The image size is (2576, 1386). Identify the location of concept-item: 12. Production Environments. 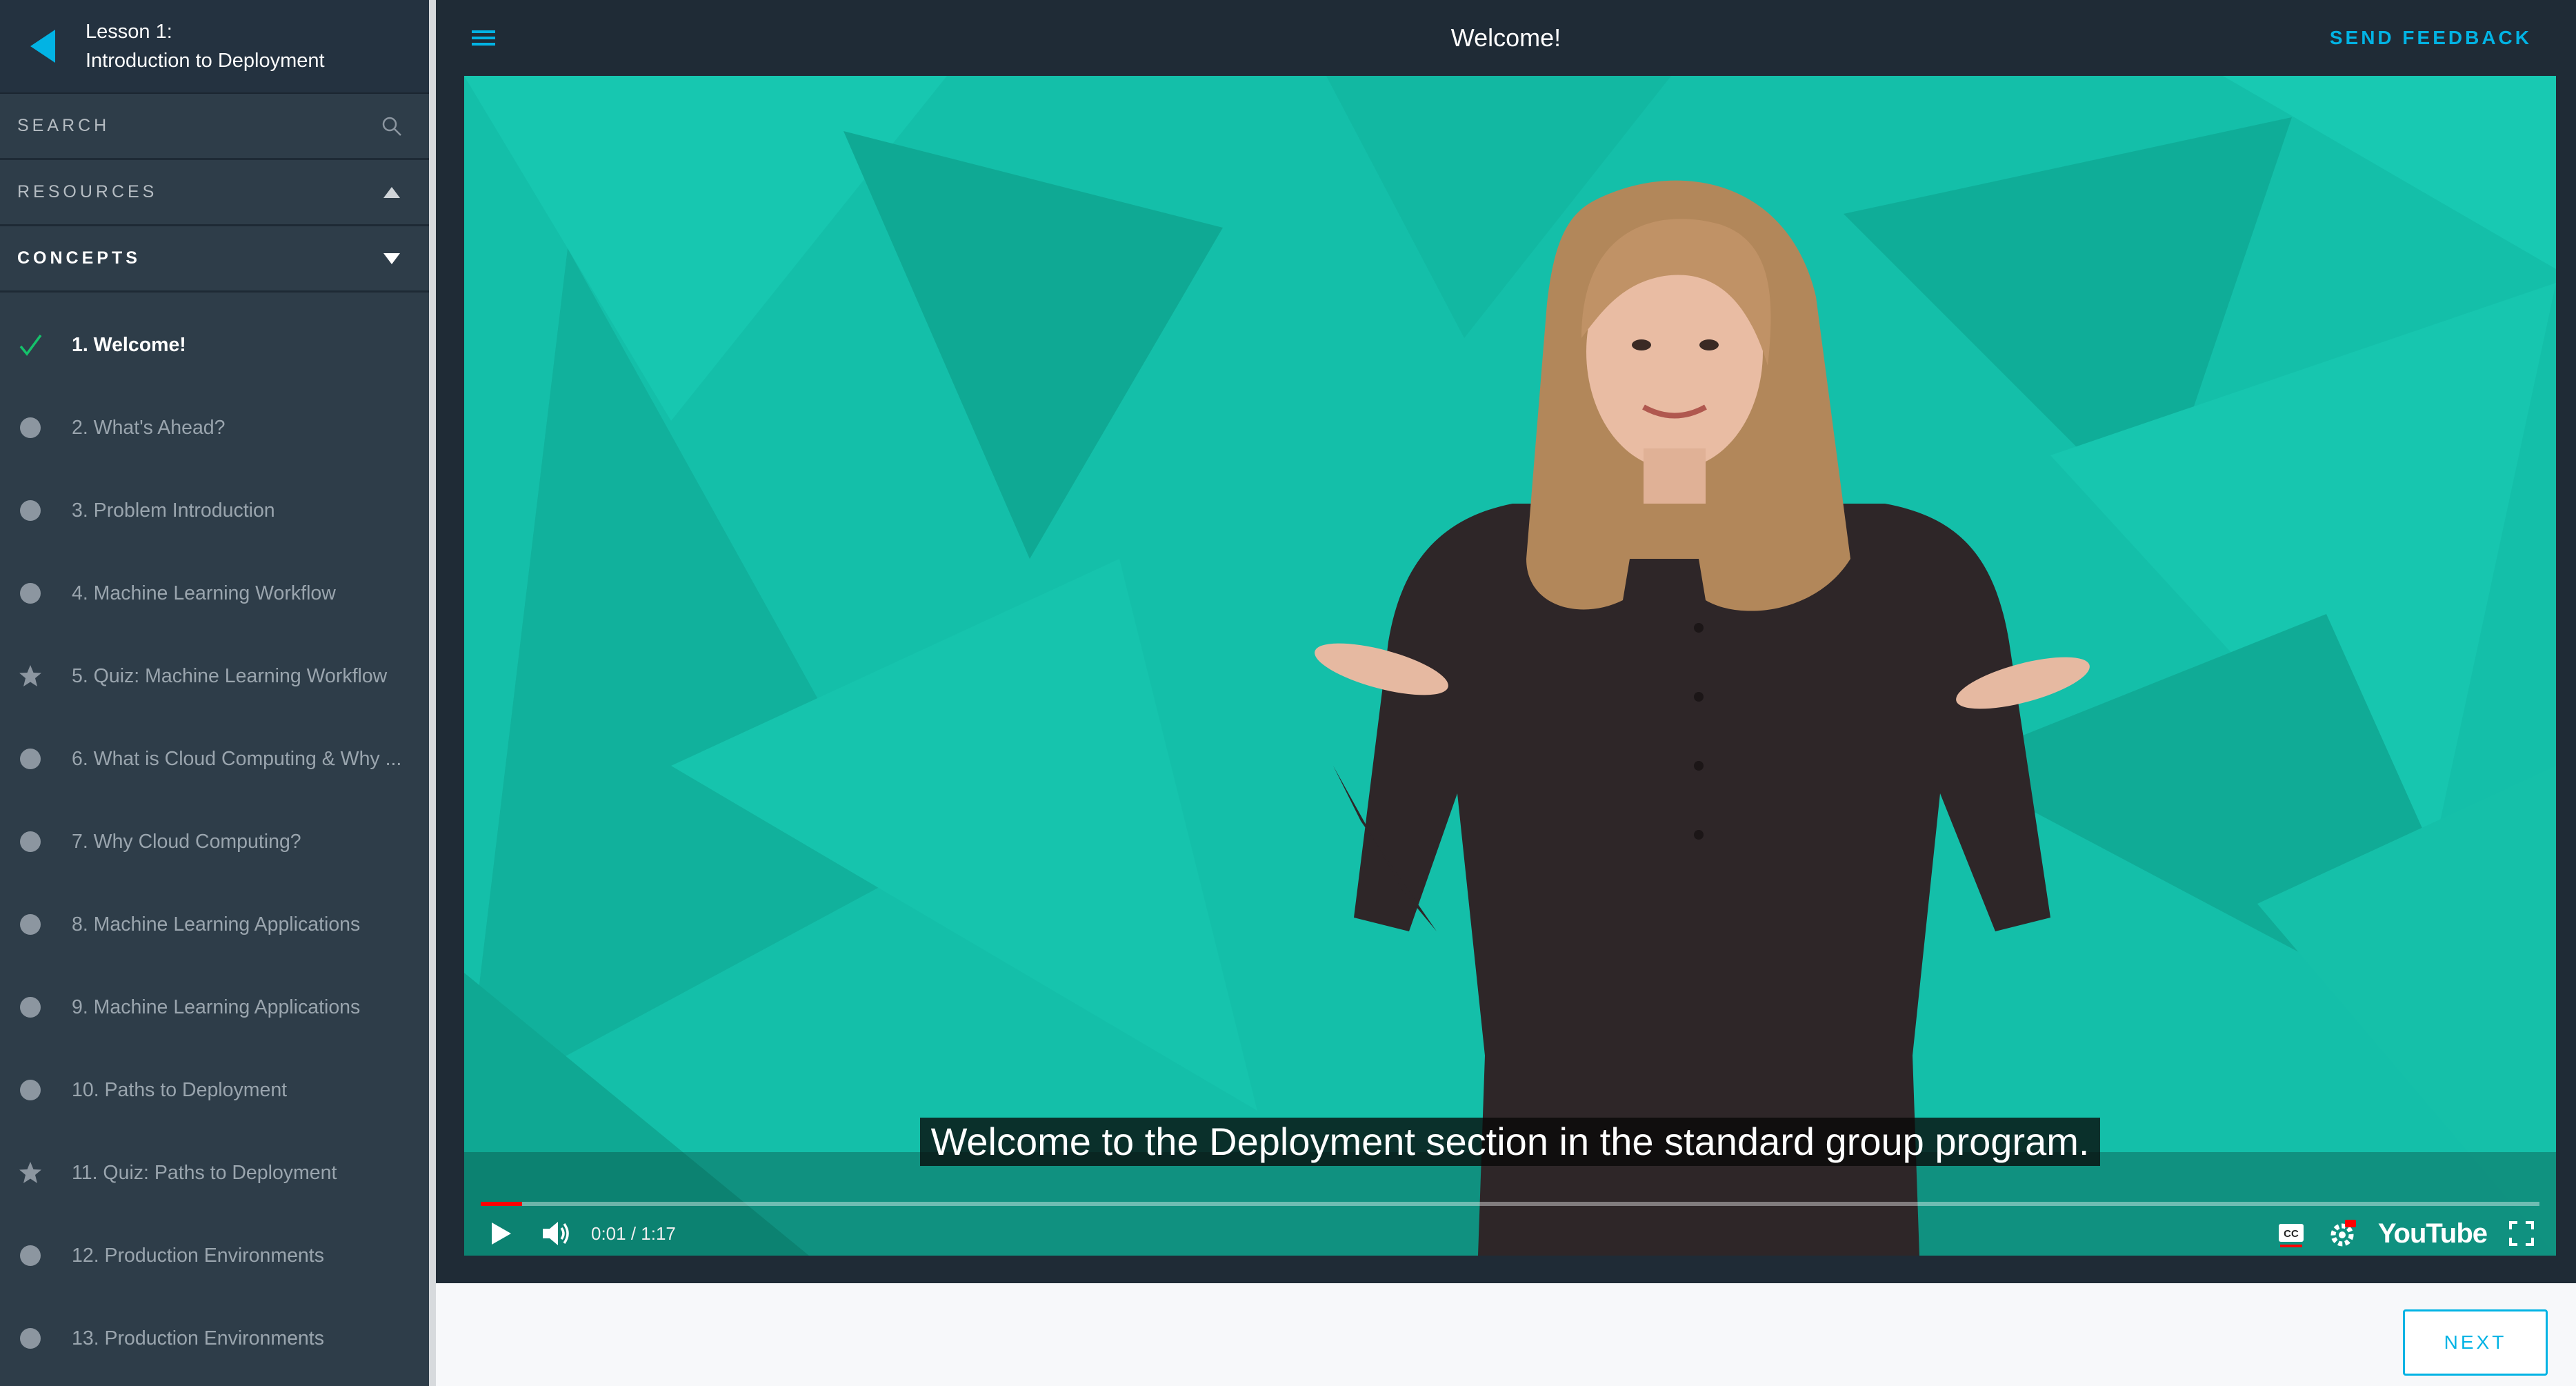
(214, 1255).